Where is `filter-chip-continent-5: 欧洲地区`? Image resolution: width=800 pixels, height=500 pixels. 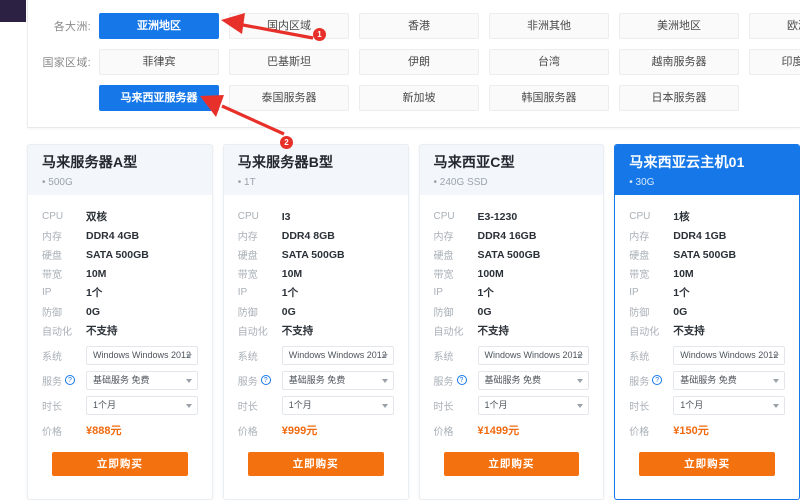 filter-chip-continent-5: 欧洲地区 is located at coordinates (774, 26).